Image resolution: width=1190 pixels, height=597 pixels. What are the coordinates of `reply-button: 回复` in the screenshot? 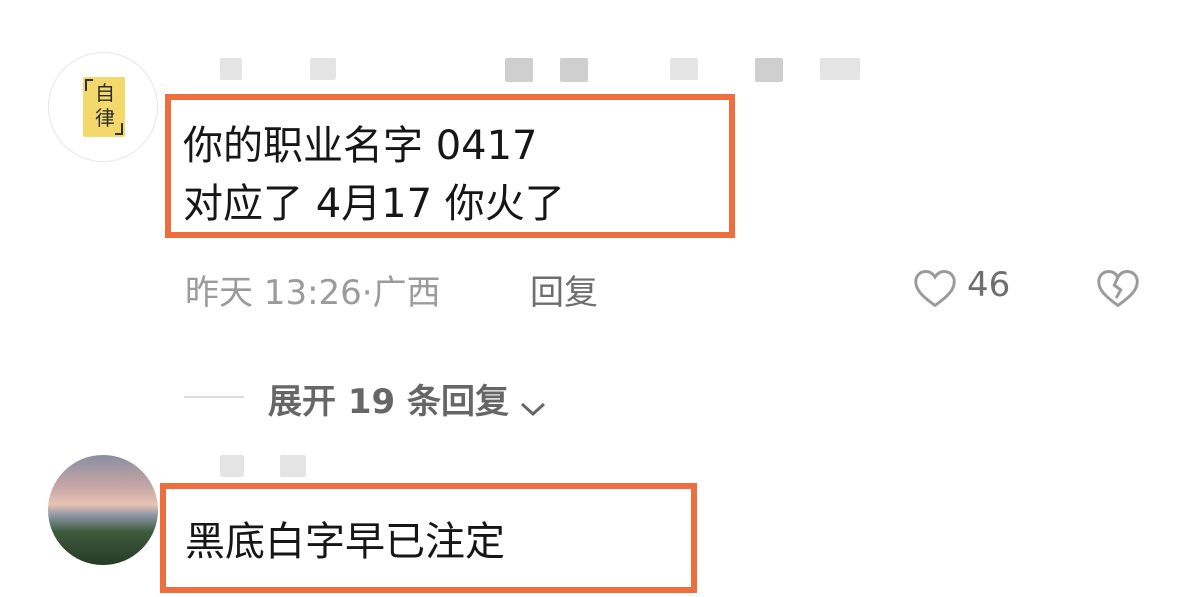 It's located at (564, 289).